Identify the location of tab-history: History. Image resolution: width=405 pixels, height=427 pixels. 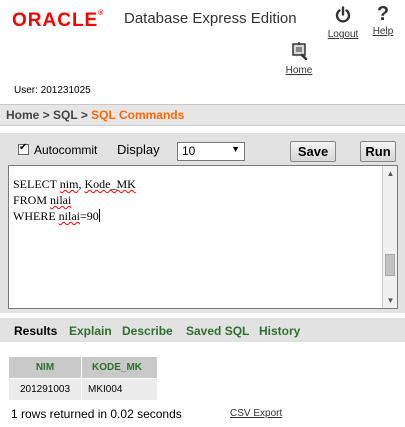
(279, 331).